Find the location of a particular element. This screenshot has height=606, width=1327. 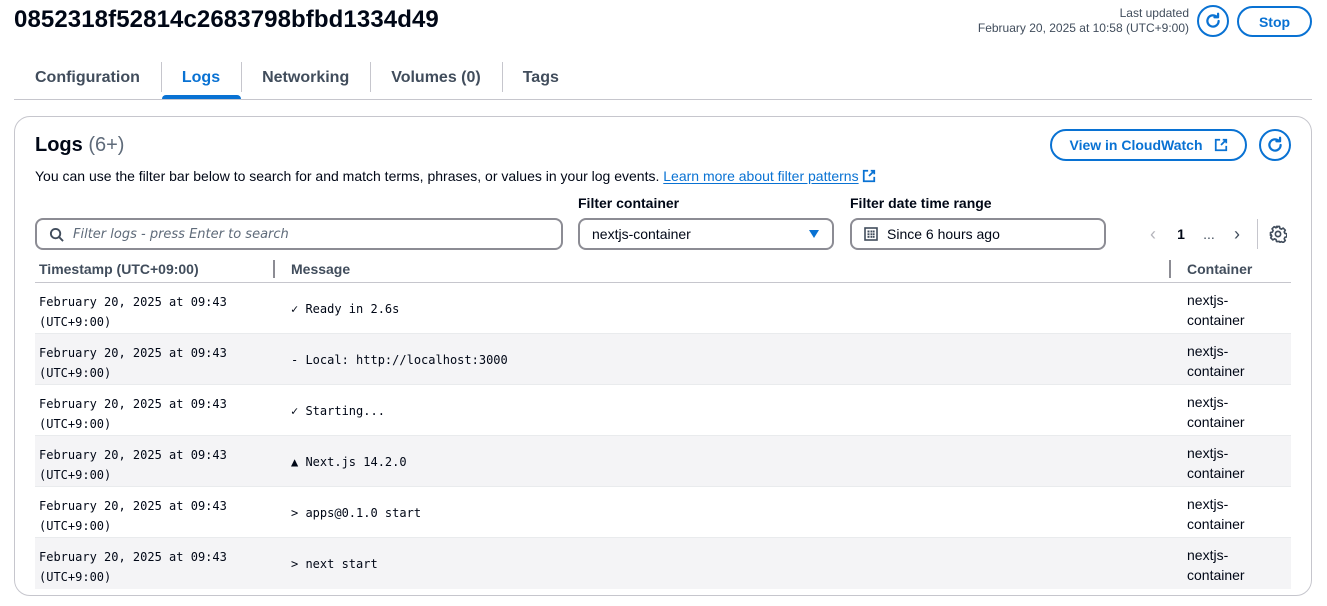

tab-volumes: Volumes (0) is located at coordinates (436, 77).